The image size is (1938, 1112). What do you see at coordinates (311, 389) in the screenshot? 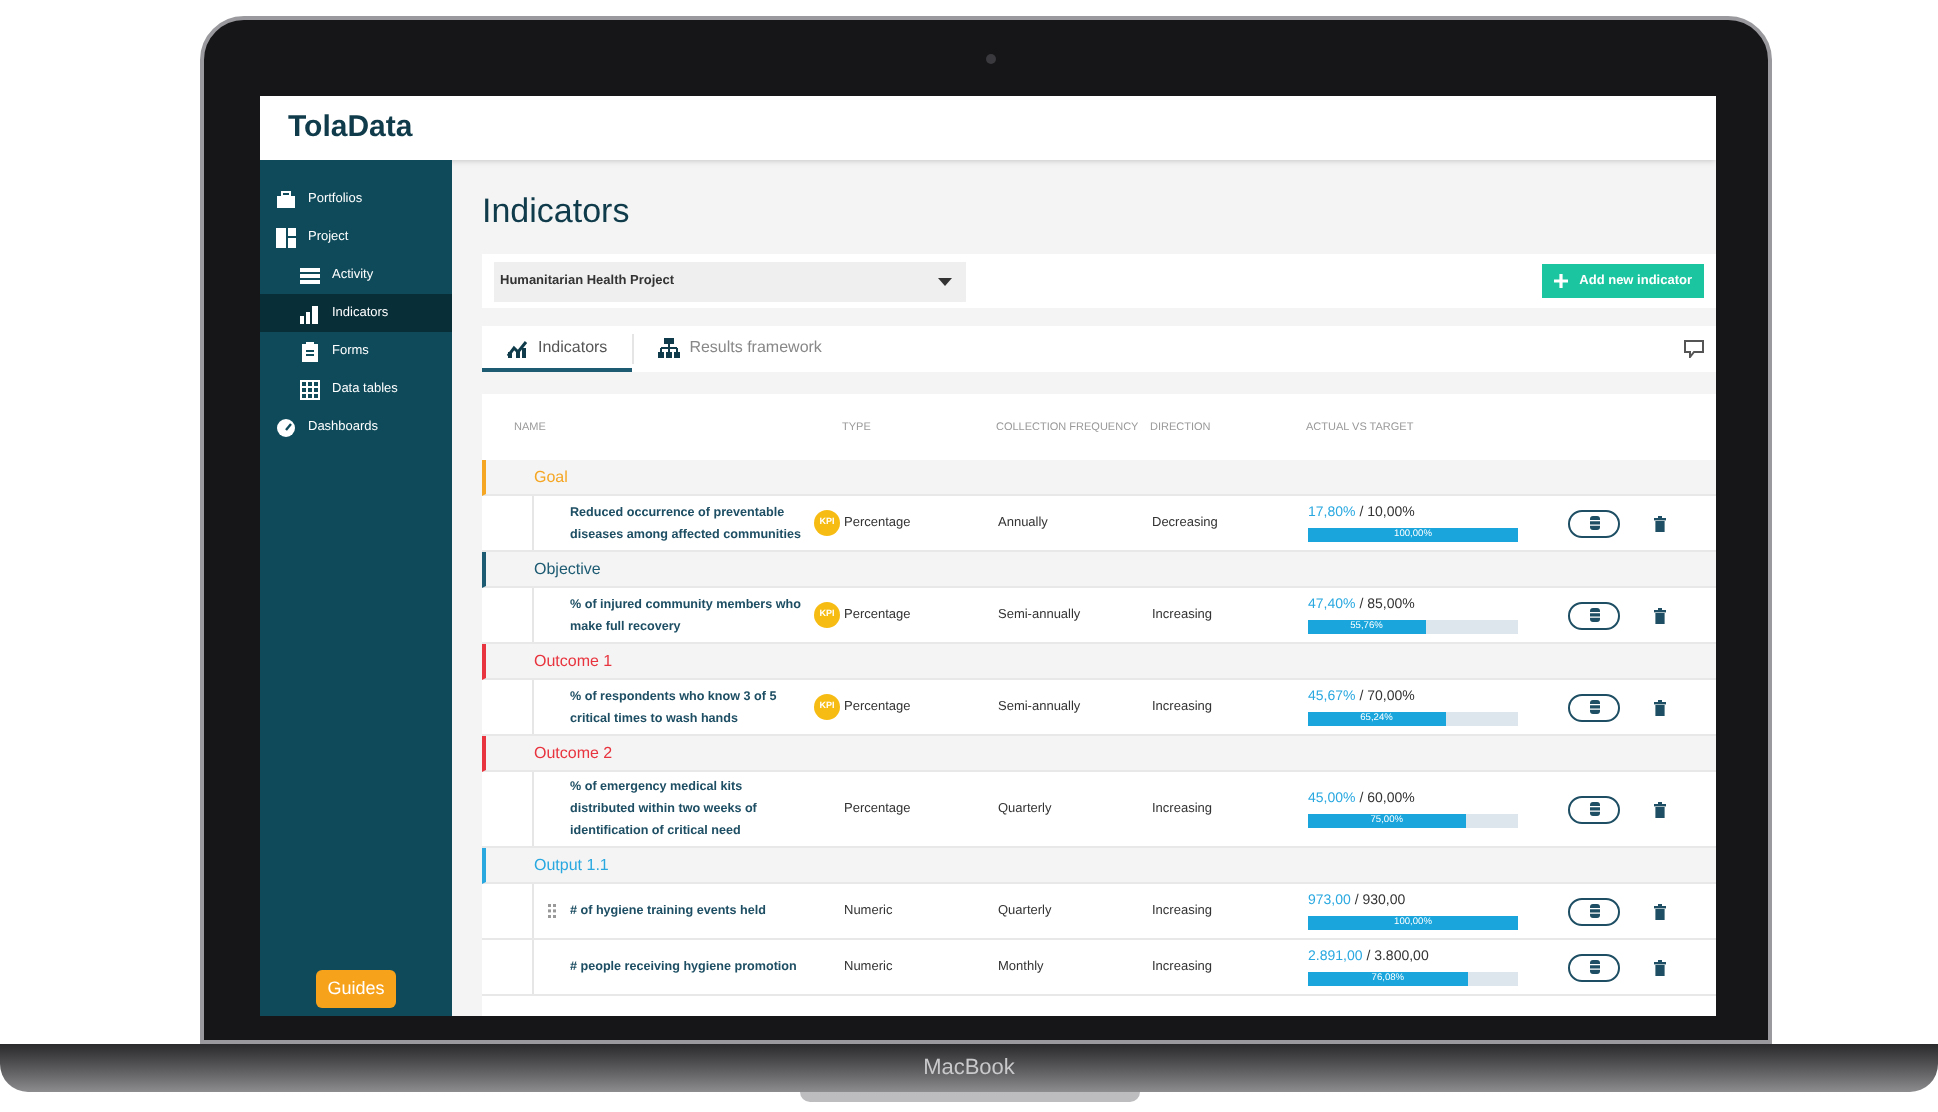
I see `table-icon` at bounding box center [311, 389].